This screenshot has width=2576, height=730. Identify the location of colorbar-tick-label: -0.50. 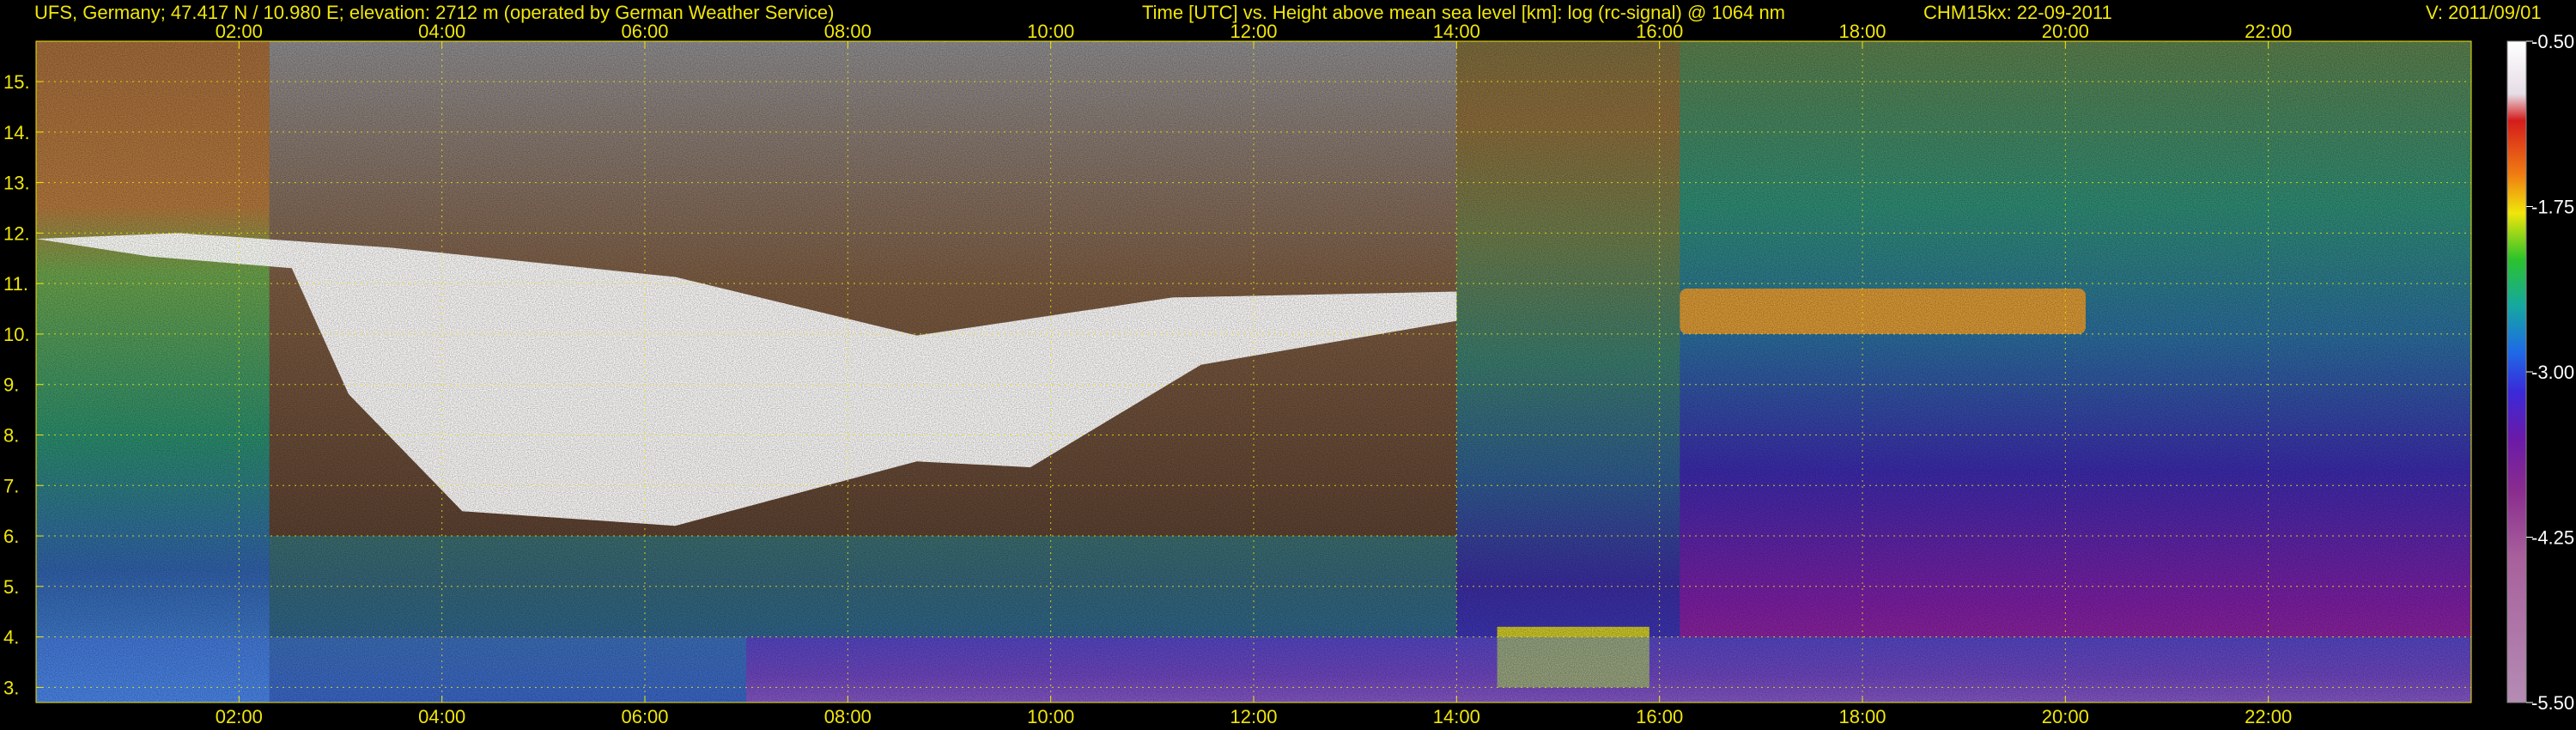
(2552, 41).